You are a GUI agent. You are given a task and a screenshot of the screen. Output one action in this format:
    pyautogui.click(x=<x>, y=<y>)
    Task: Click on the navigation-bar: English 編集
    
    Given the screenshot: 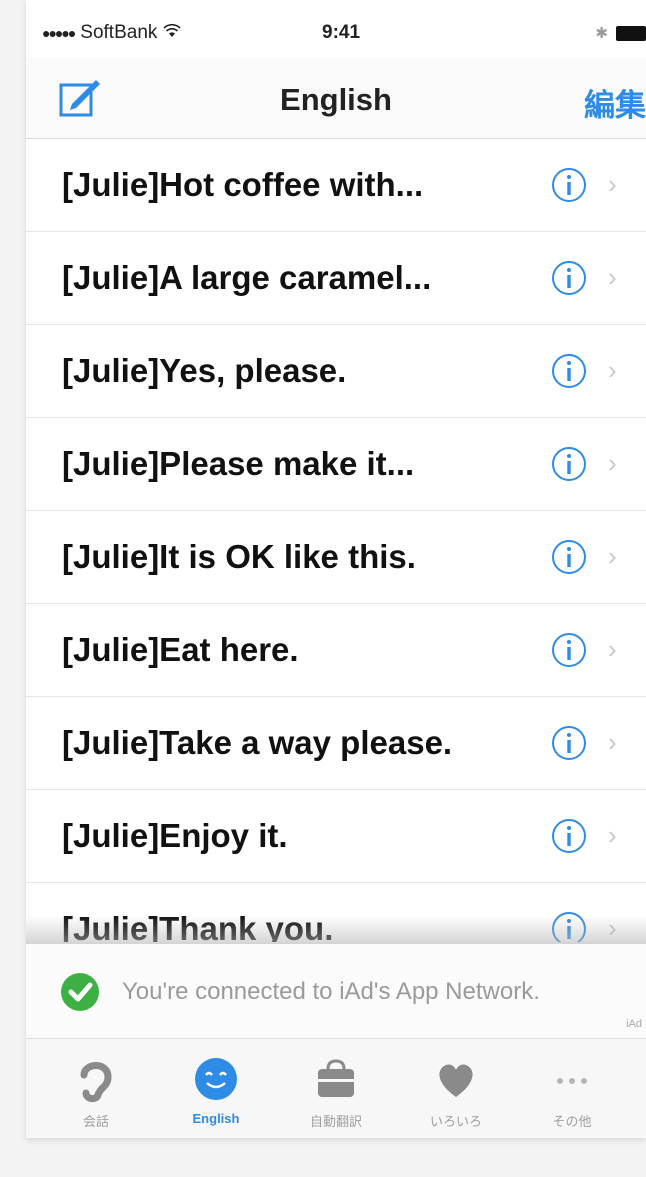 What is the action you would take?
    pyautogui.click(x=336, y=98)
    